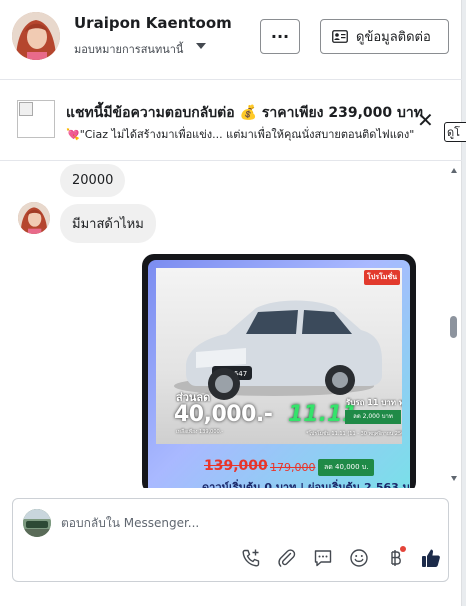 The width and height of the screenshot is (466, 606). I want to click on promo-right: รับรถ 11 บาท ทุกคัน, so click(374, 402).